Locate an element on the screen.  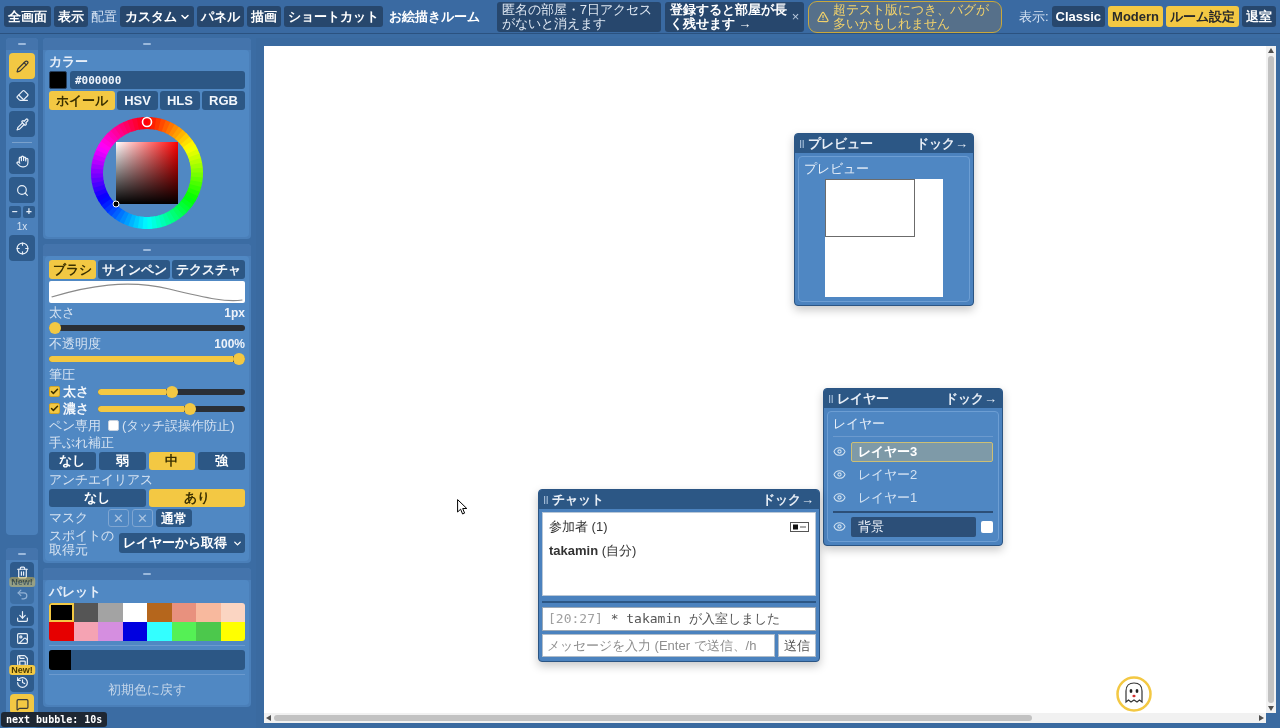
stabilizer-option: なし is located at coordinates (72, 461).